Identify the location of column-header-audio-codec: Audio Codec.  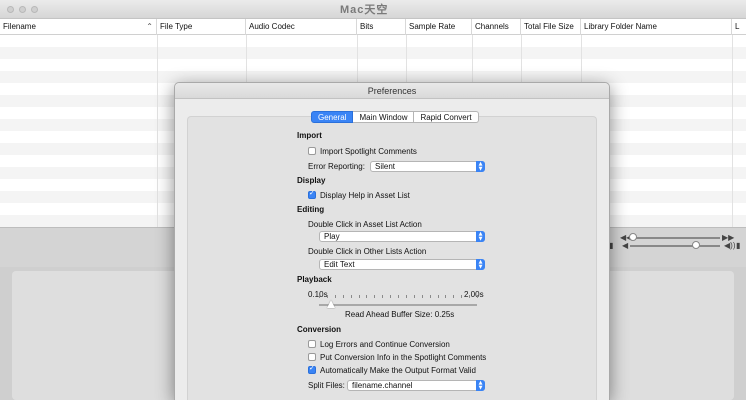
(301, 27).